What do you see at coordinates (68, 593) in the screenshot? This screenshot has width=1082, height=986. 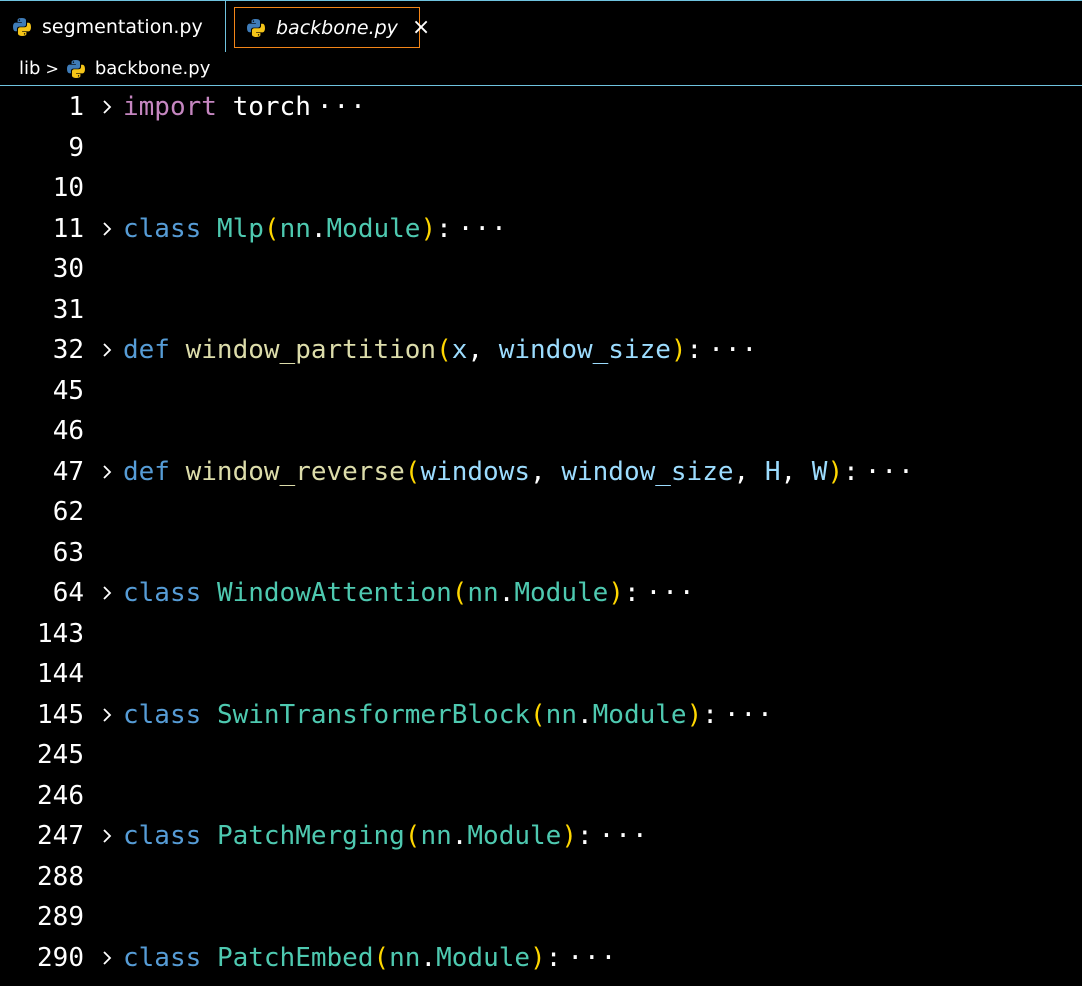 I see `line-number: 64` at bounding box center [68, 593].